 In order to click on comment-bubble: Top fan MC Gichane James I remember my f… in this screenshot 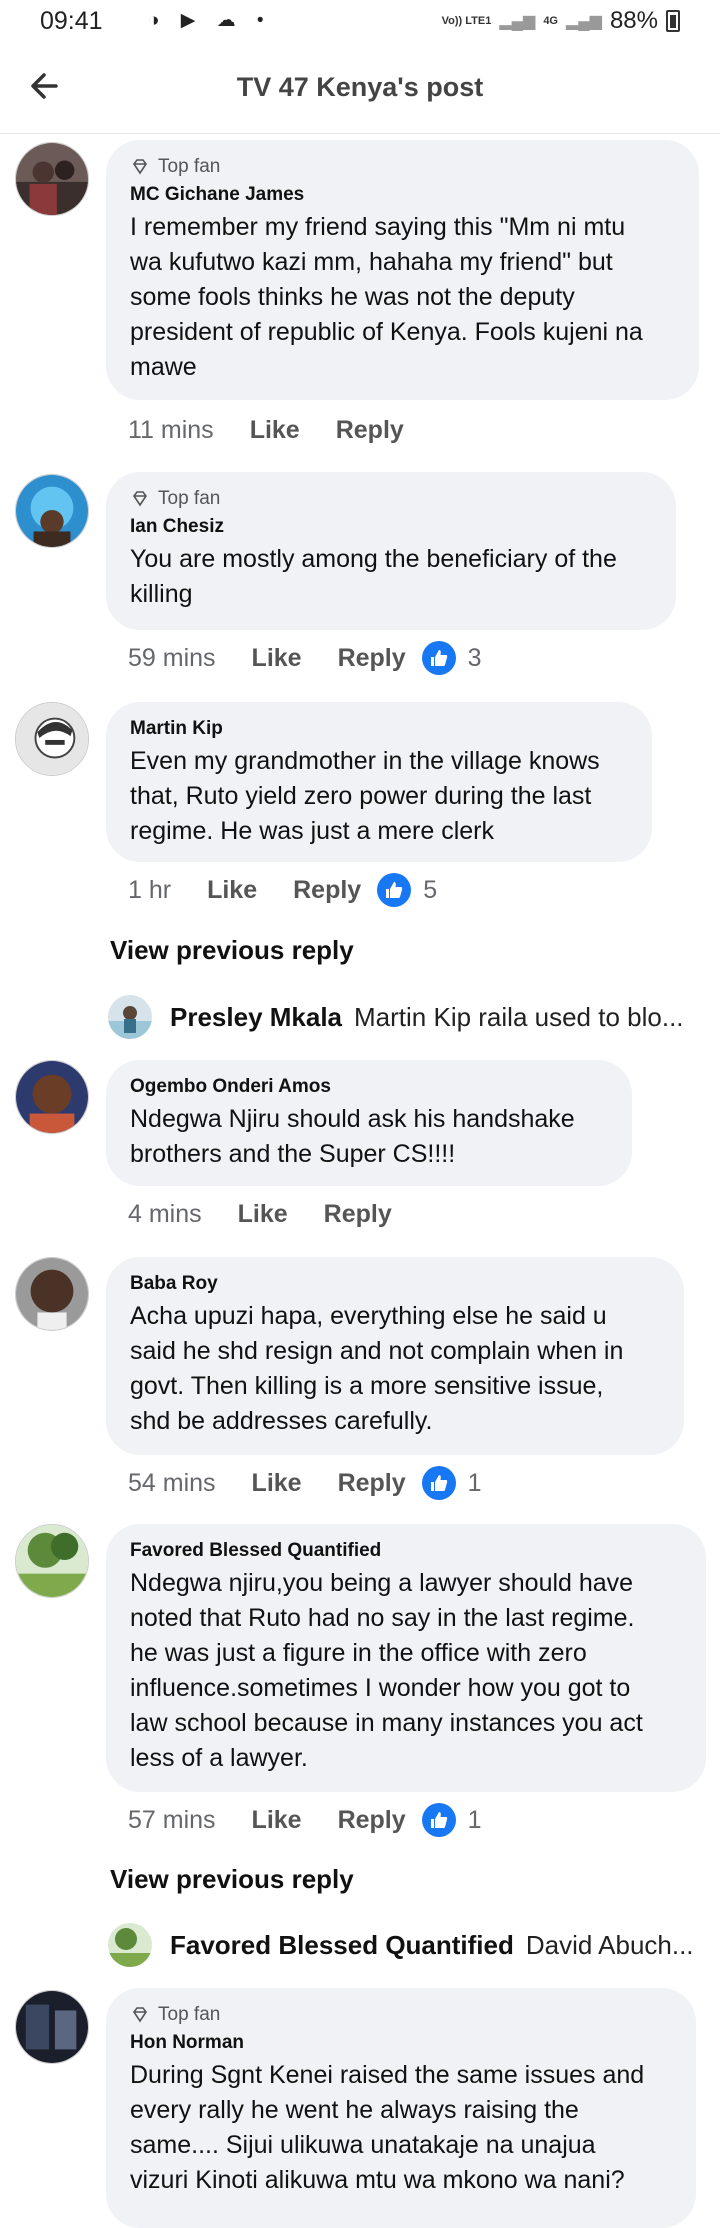, I will do `click(402, 270)`.